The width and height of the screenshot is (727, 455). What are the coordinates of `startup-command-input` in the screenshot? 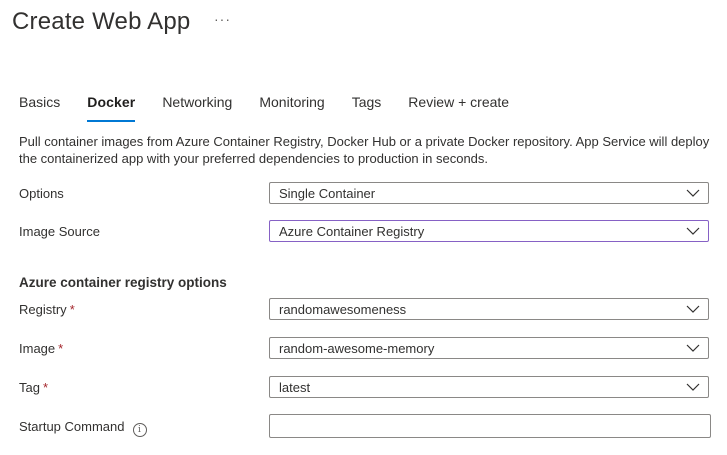 It's located at (490, 426).